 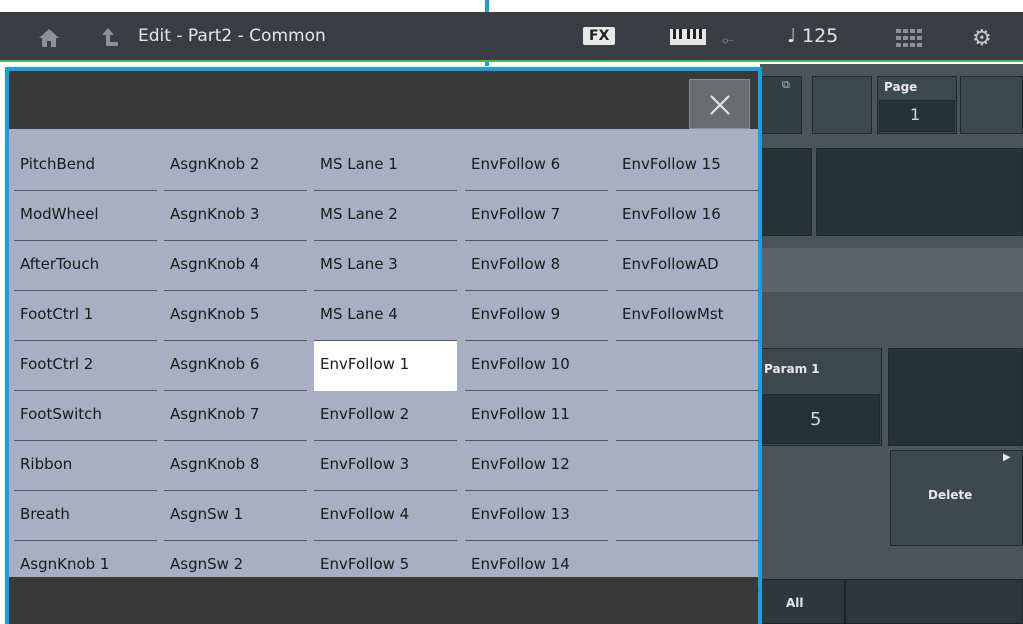 What do you see at coordinates (728, 39) in the screenshot?
I see `usb-icon: ⟜` at bounding box center [728, 39].